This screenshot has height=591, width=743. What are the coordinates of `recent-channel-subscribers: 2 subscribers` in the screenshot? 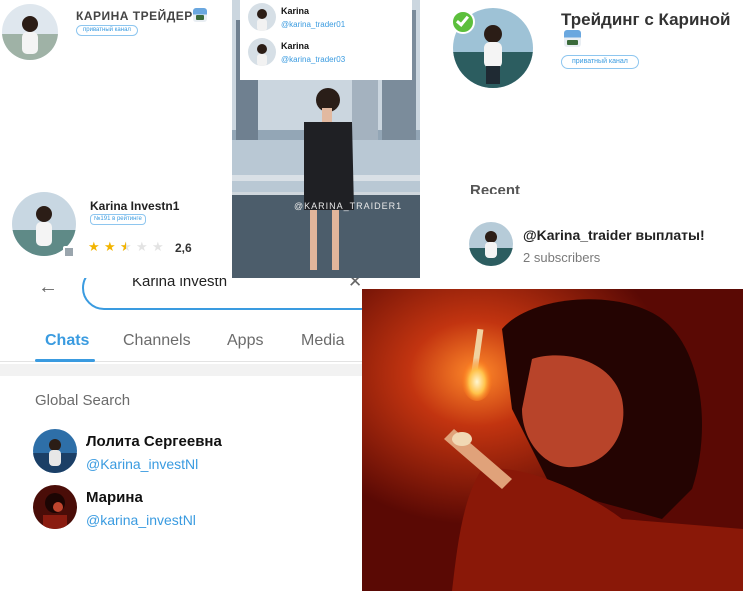 It's located at (562, 257).